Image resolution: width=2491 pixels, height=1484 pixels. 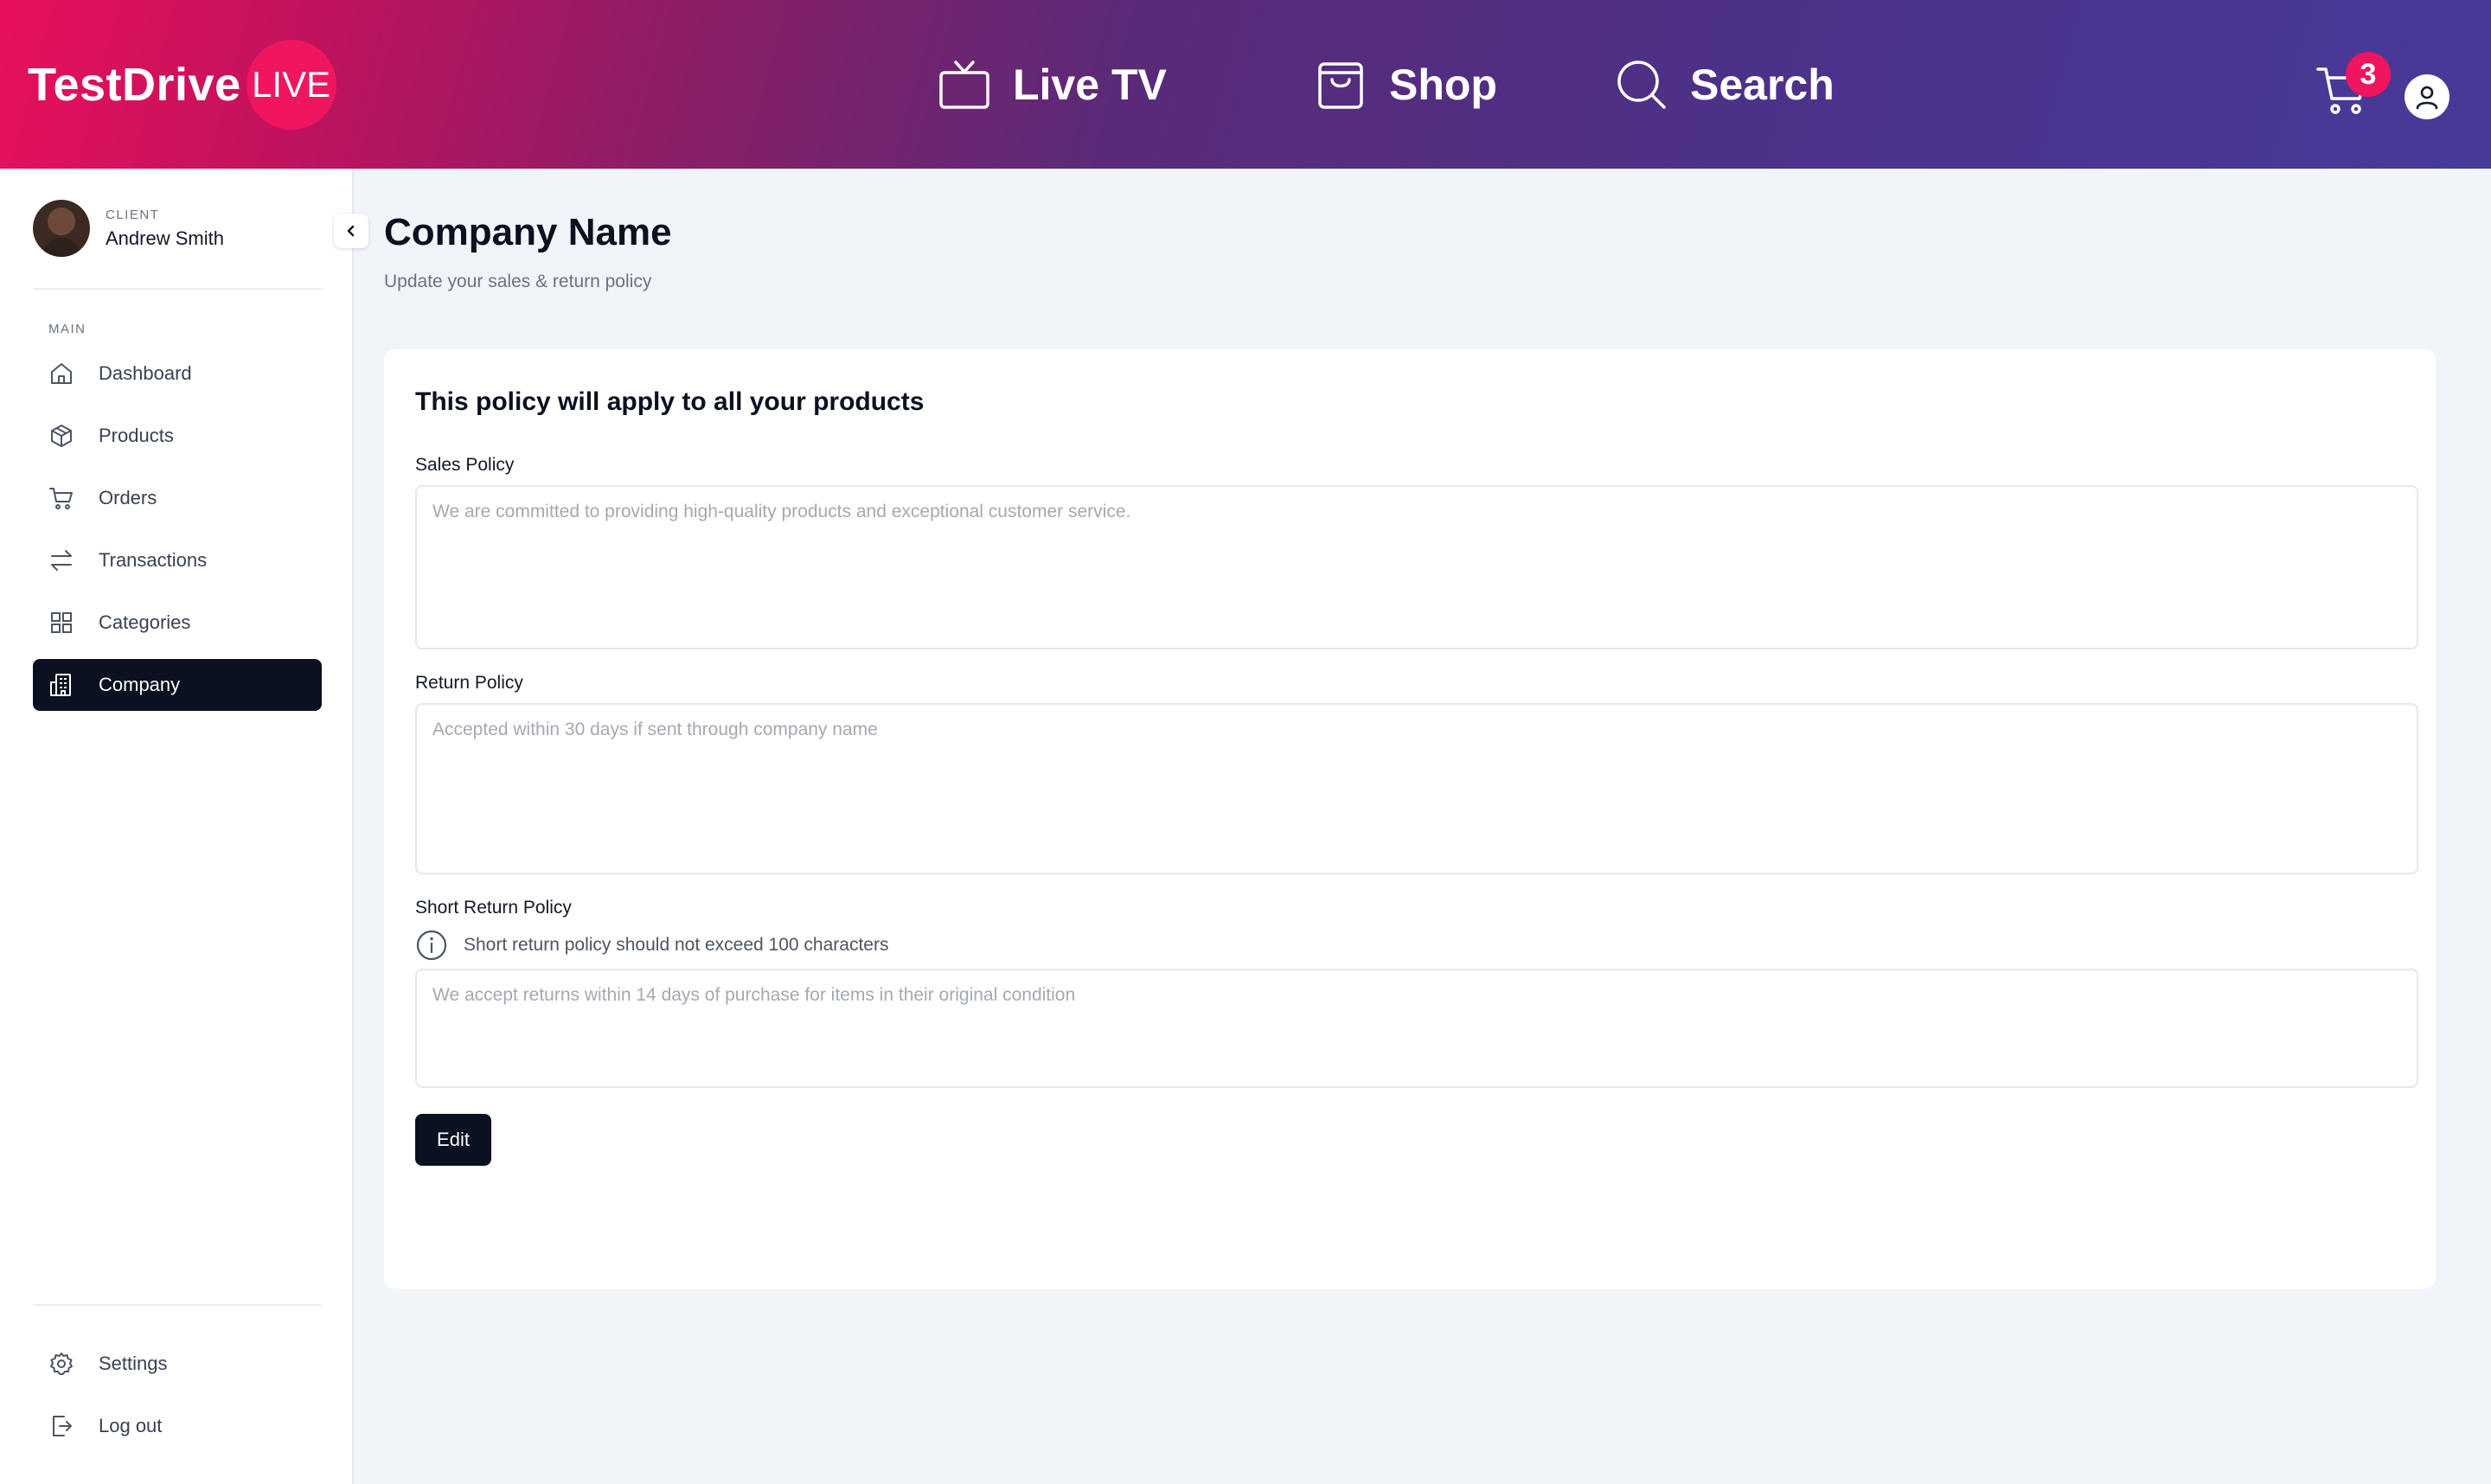 What do you see at coordinates (60, 685) in the screenshot?
I see `building-icon` at bounding box center [60, 685].